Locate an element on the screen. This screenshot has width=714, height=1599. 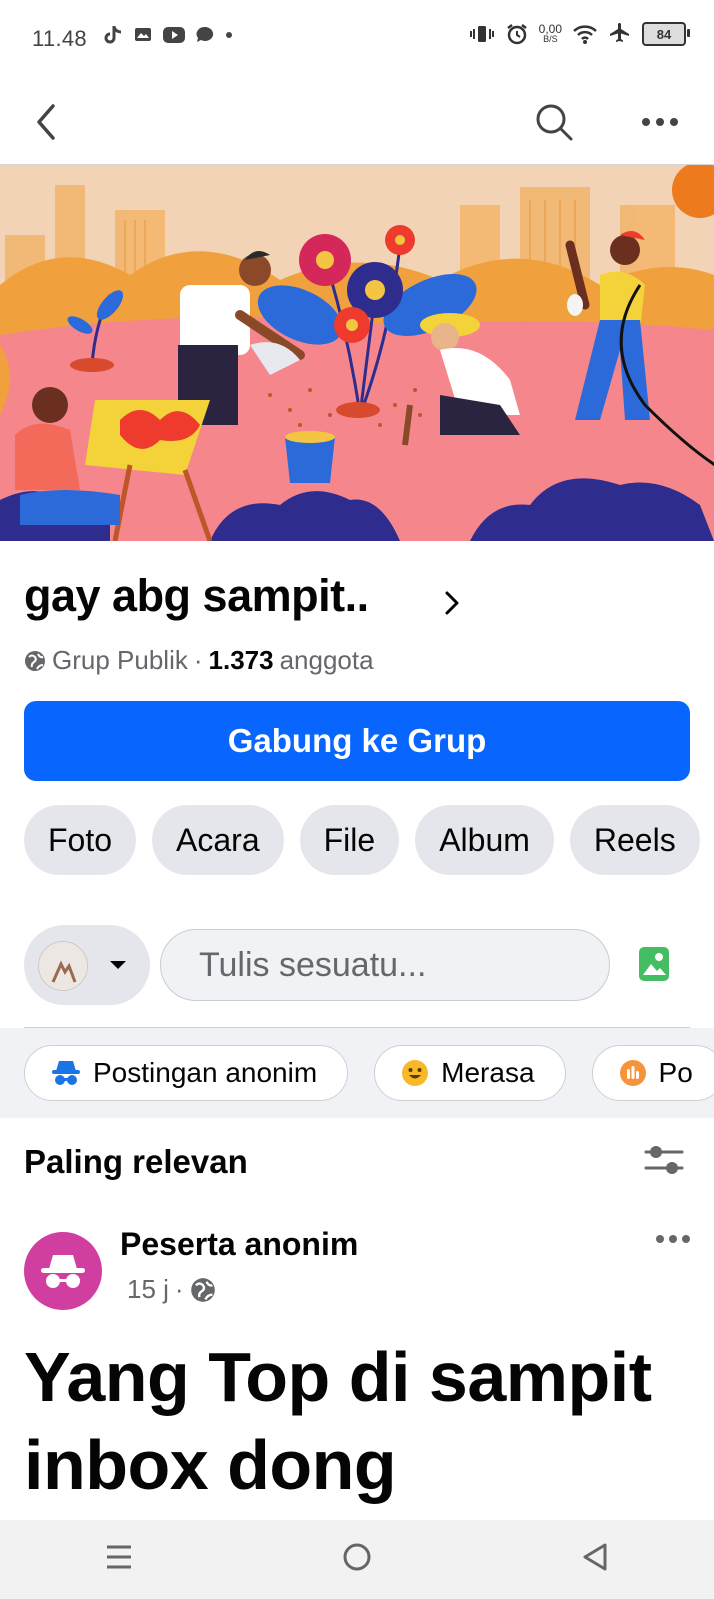
search-icon is located at coordinates (554, 122).